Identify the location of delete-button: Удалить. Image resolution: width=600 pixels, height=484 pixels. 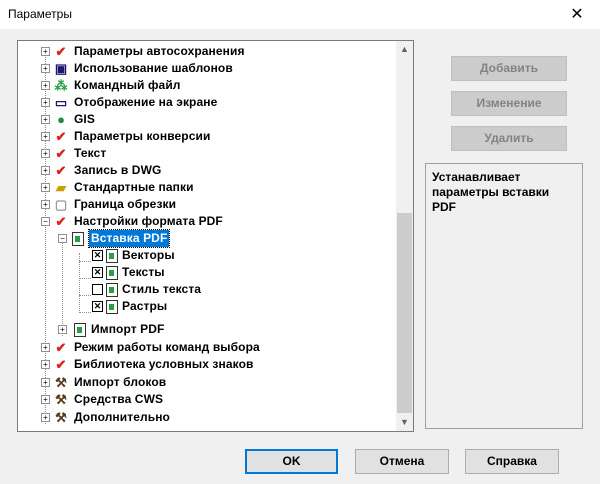
(509, 138).